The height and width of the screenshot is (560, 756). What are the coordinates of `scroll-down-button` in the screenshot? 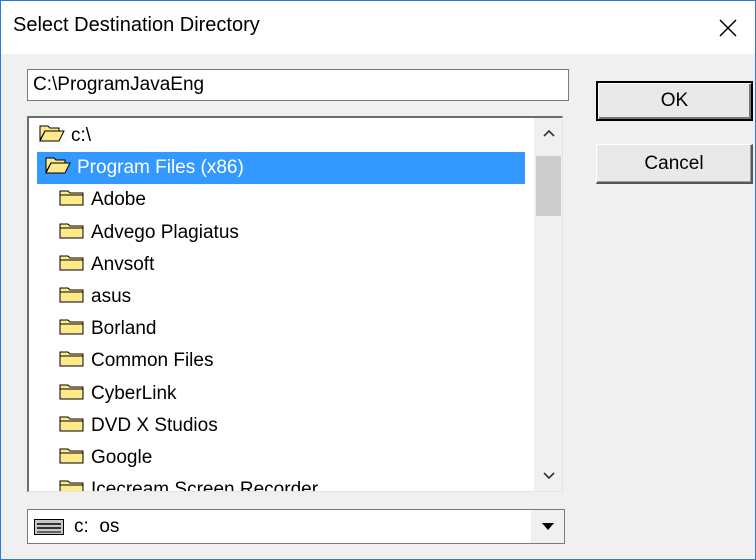 It's located at (548, 476).